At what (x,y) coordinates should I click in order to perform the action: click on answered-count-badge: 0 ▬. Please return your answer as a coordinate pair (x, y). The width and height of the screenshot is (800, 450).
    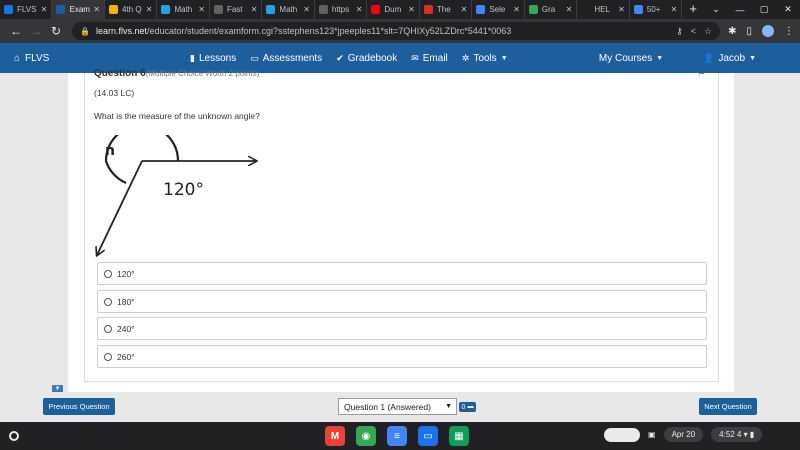
    Looking at the image, I should click on (467, 407).